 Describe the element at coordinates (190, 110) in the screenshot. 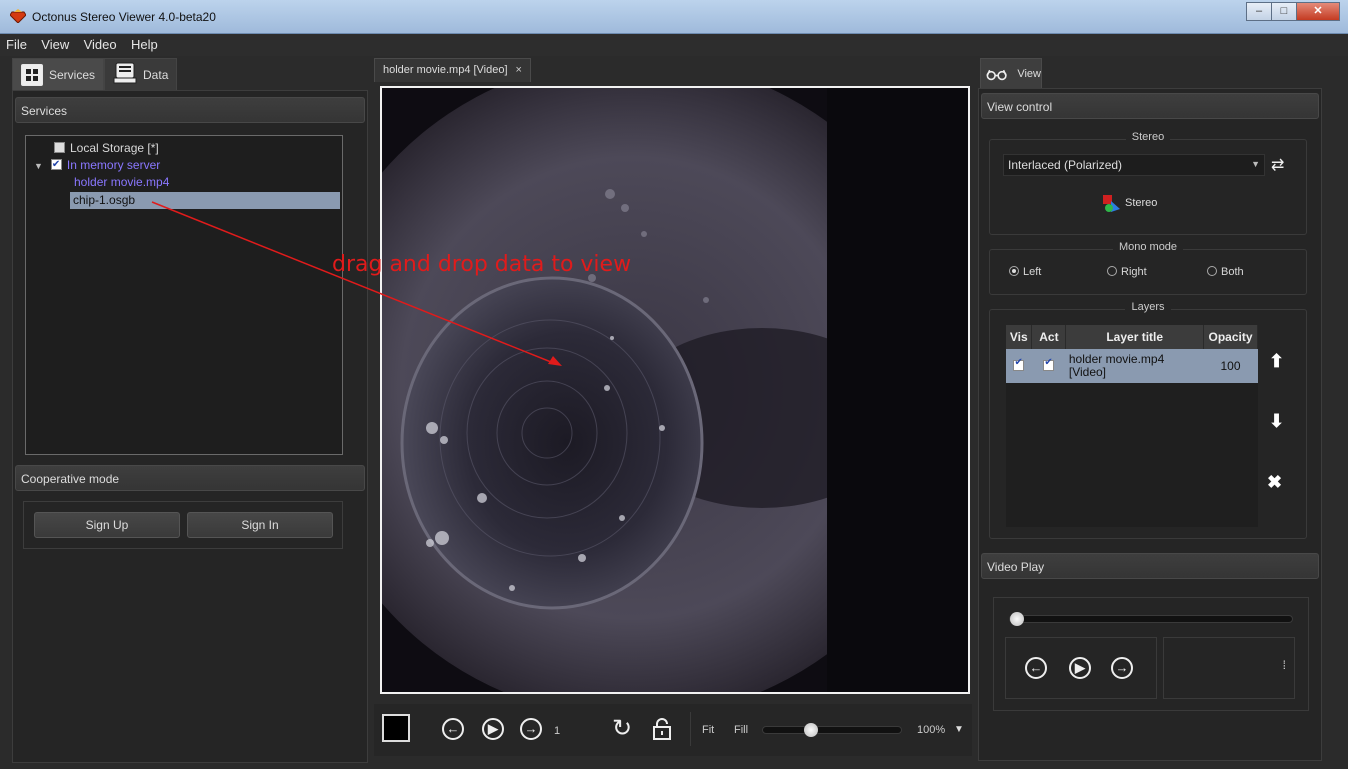

I see `services-header: Services` at that location.